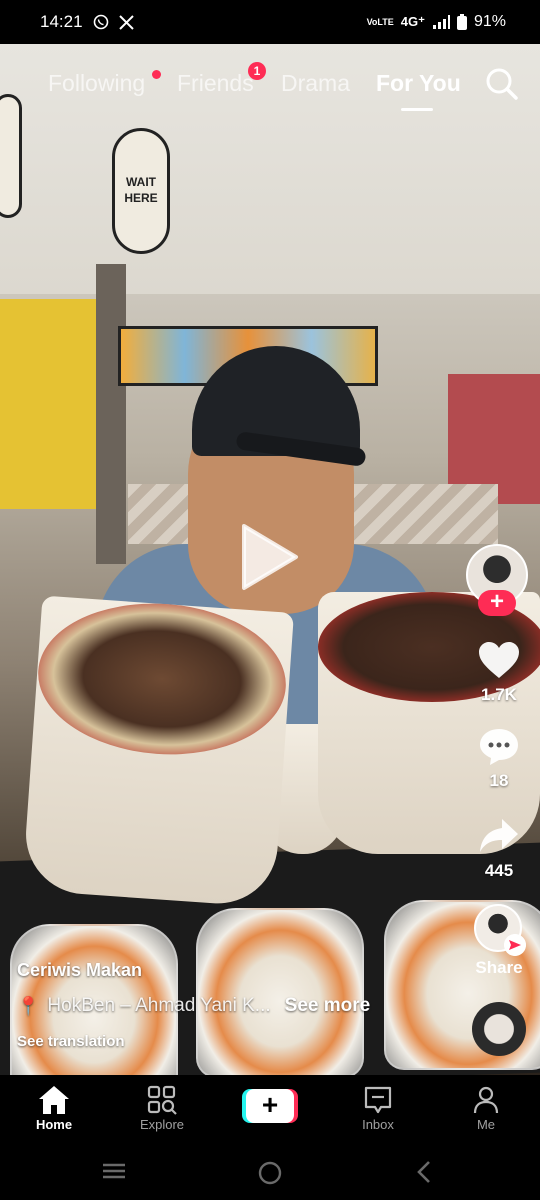 This screenshot has height=1200, width=540. I want to click on nav-inbox: Inbox, so click(378, 1107).